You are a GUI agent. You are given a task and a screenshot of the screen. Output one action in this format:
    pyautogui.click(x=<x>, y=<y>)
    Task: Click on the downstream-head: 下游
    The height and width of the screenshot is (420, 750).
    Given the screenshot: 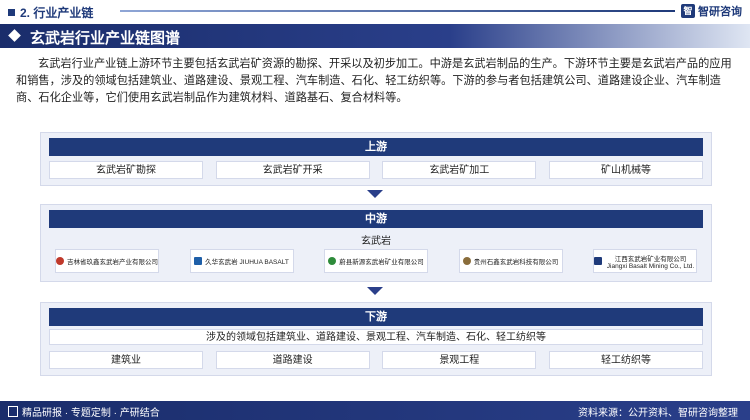 What is the action you would take?
    pyautogui.click(x=376, y=317)
    